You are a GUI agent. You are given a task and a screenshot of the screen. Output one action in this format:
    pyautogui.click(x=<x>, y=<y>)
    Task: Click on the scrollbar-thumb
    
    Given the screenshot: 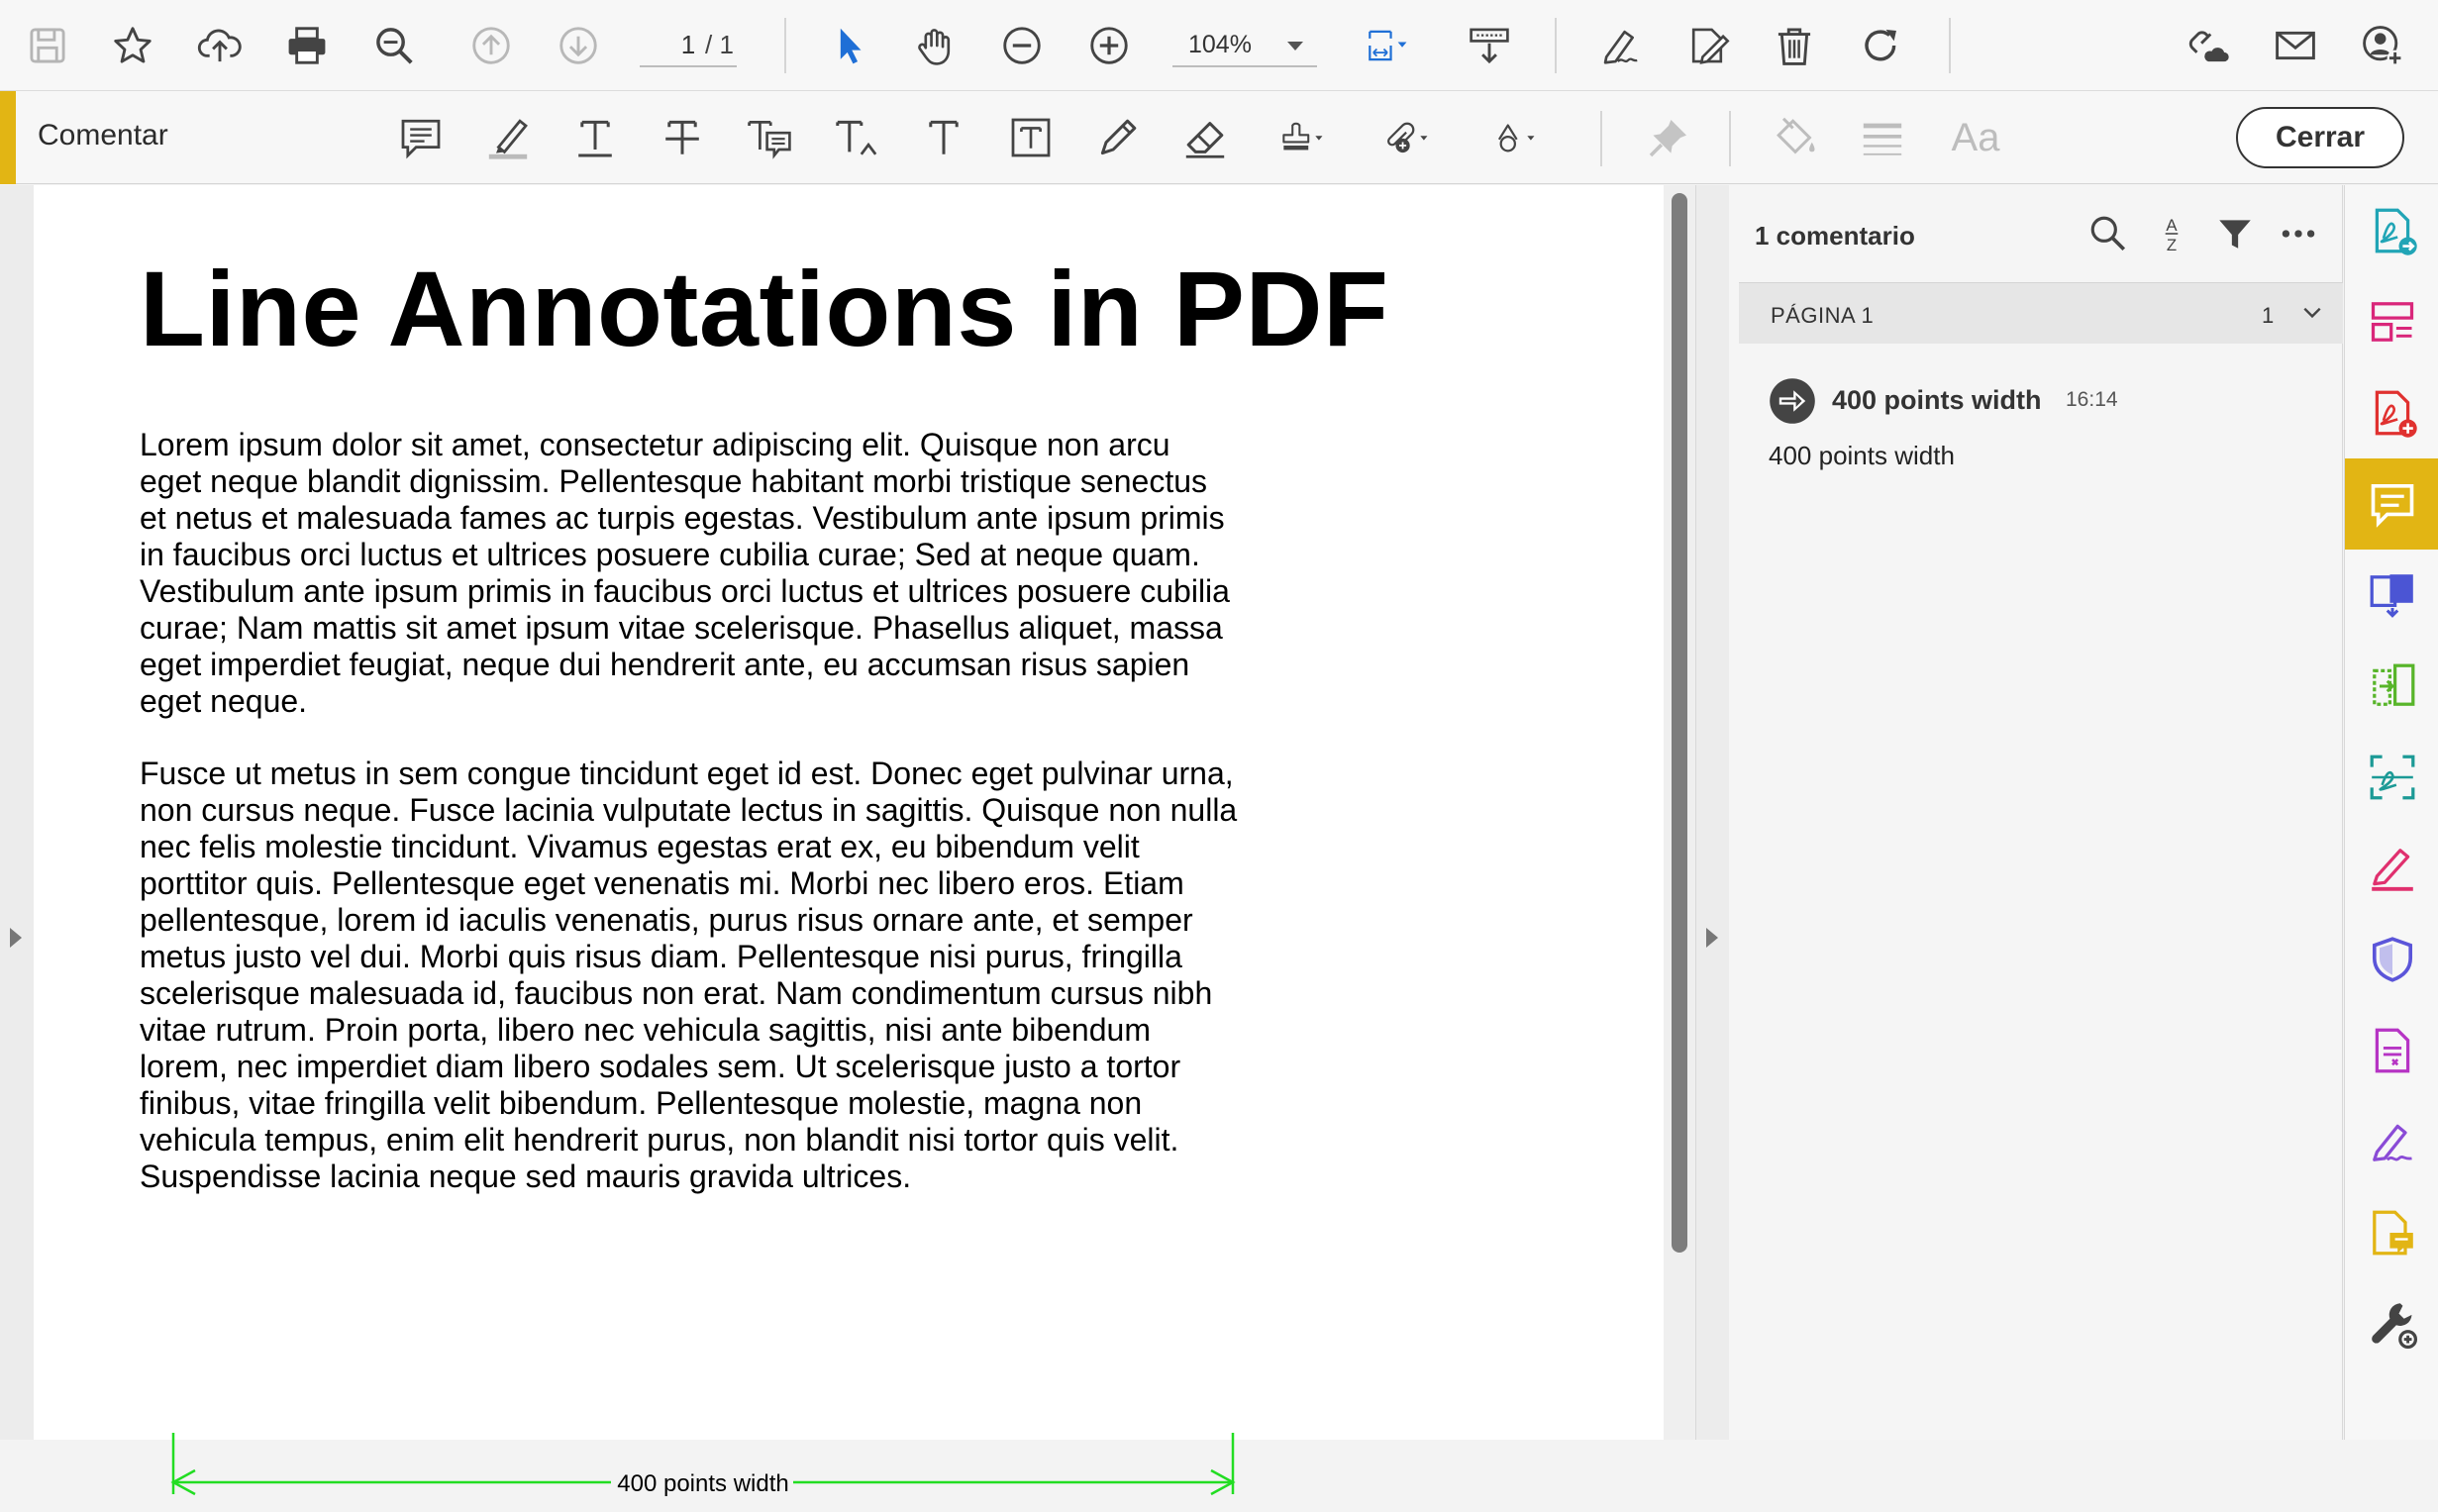 What is the action you would take?
    pyautogui.click(x=1679, y=723)
    